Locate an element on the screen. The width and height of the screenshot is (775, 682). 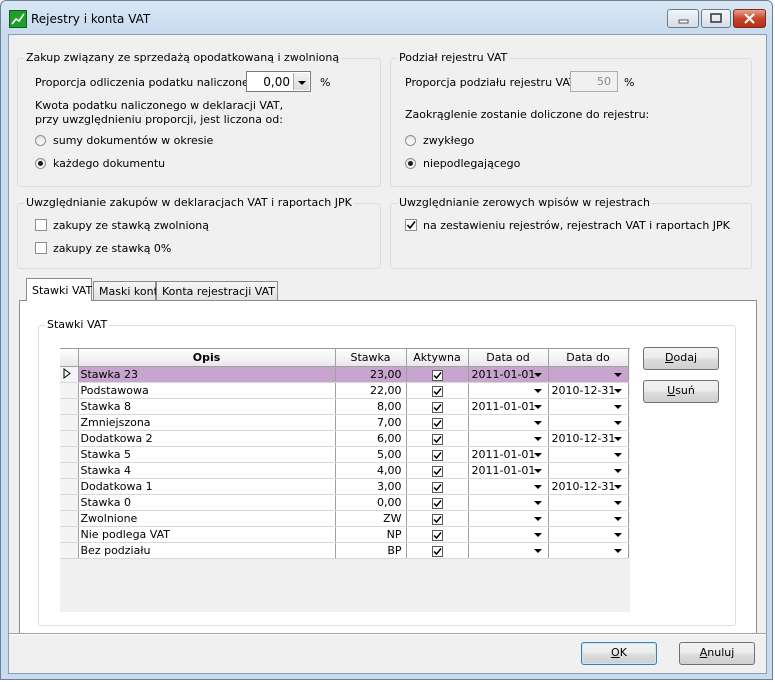
checkbox-zero-label: zakupy ze stawką 0% is located at coordinates (112, 248).